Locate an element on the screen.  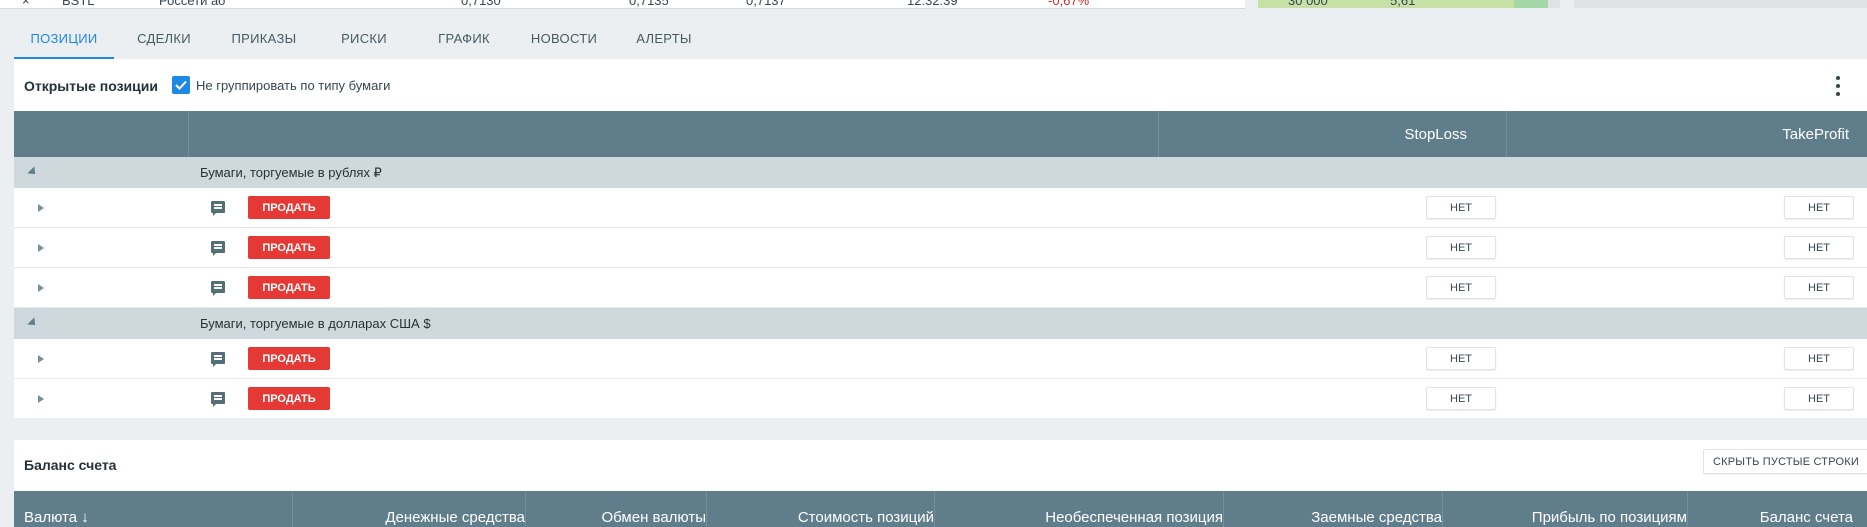
group-label: Бумаги, торгуемые в долларах США $ is located at coordinates (315, 323).